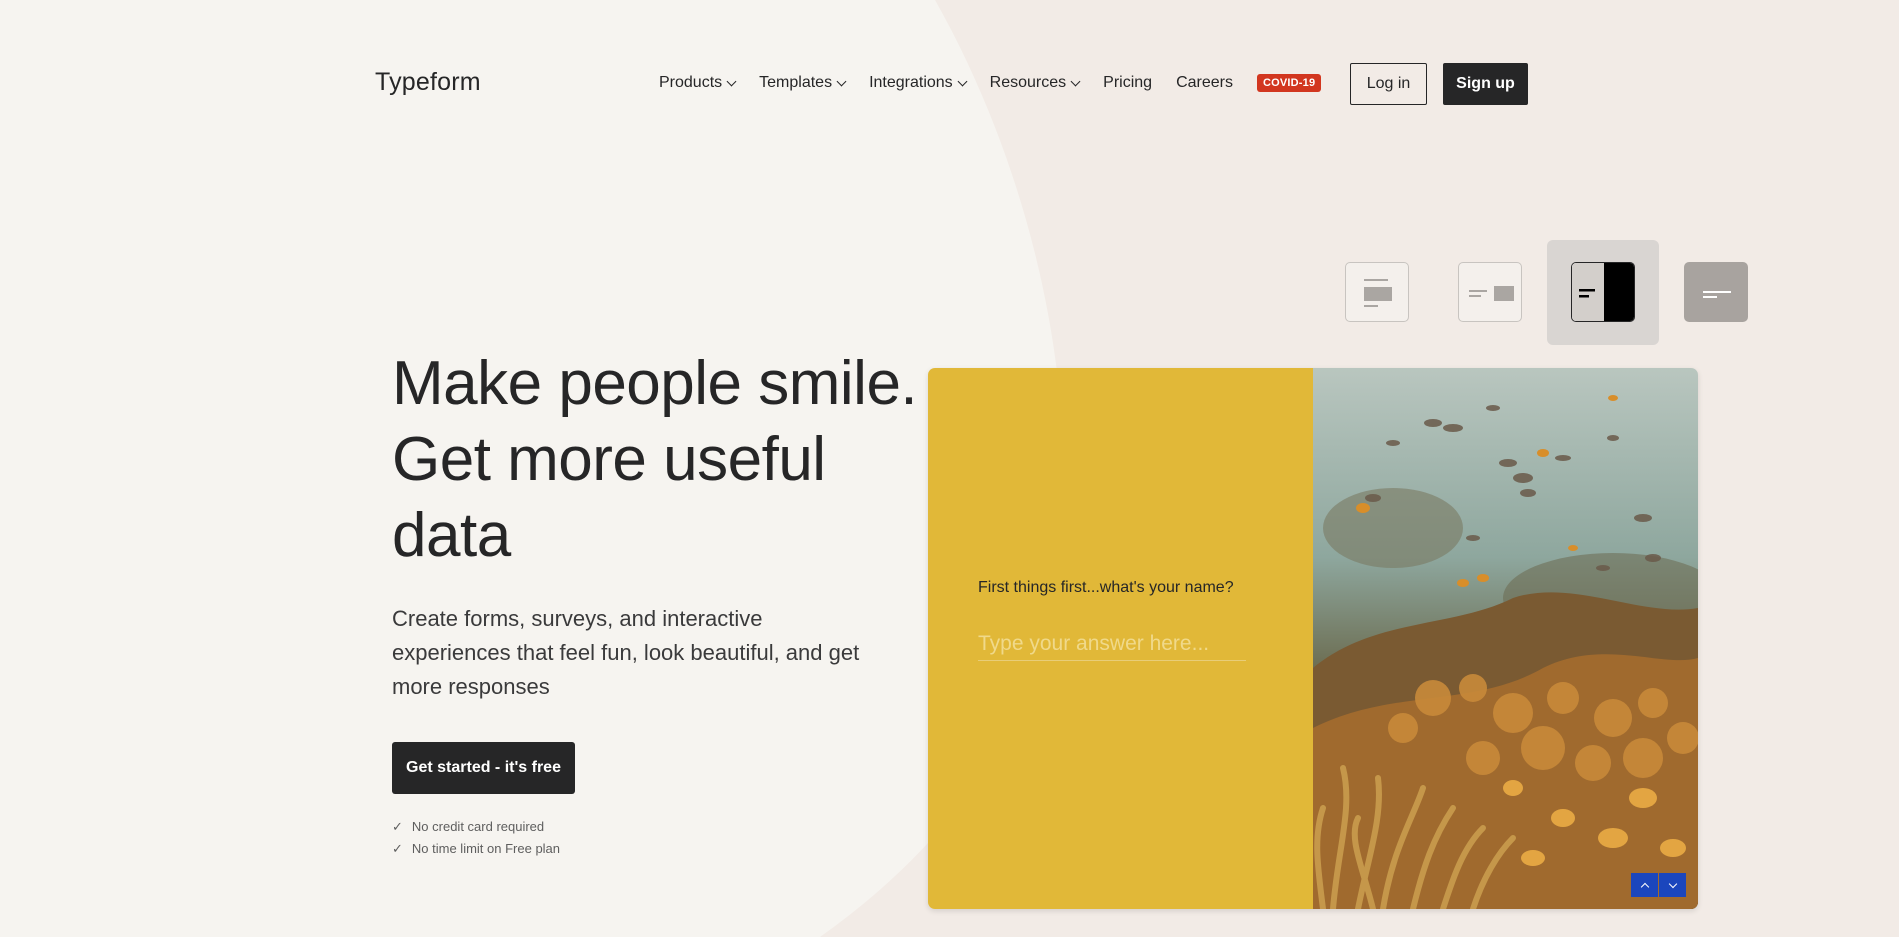  I want to click on hero-headline: Make people smile. Get more useful data, so click(655, 459).